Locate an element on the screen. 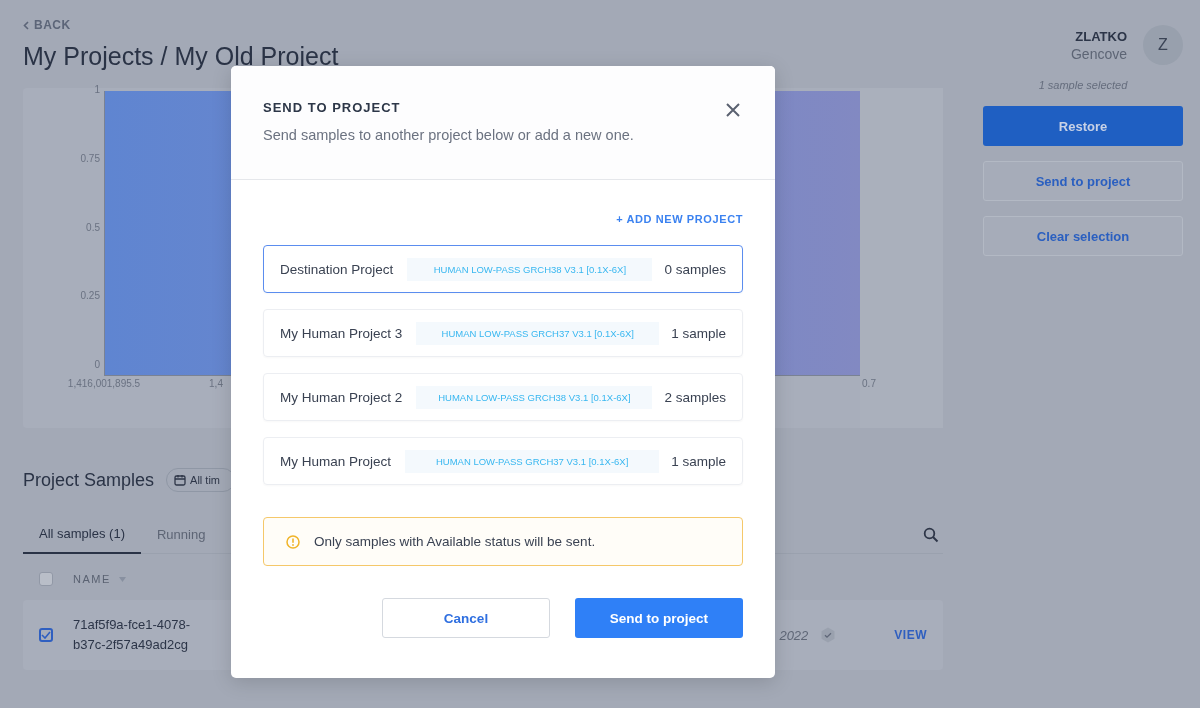 Image resolution: width=1200 pixels, height=708 pixels. sample-name: 71af5f9a-fce1-4078-b37c-2f57a49ad2cg is located at coordinates (132, 635).